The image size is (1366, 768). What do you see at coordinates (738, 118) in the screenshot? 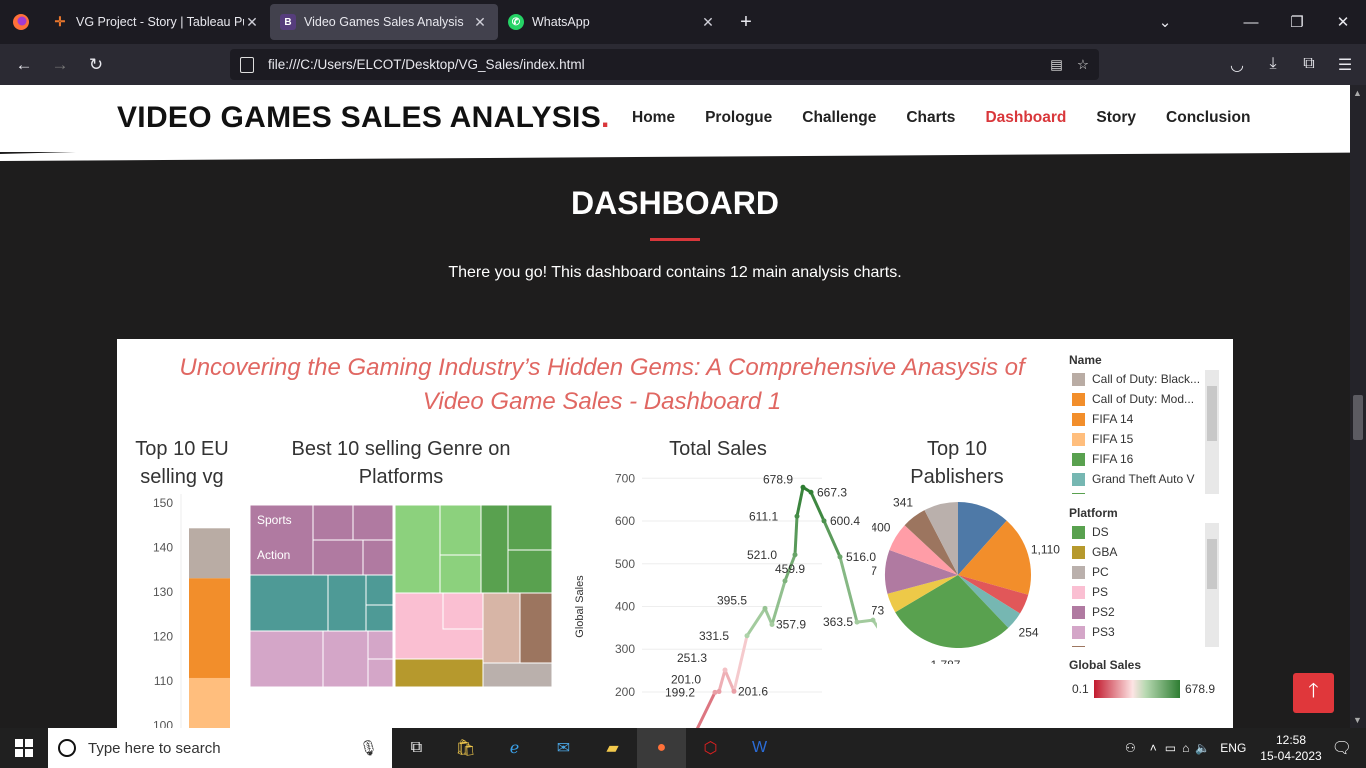
I see `menu-prologue: Prologue` at bounding box center [738, 118].